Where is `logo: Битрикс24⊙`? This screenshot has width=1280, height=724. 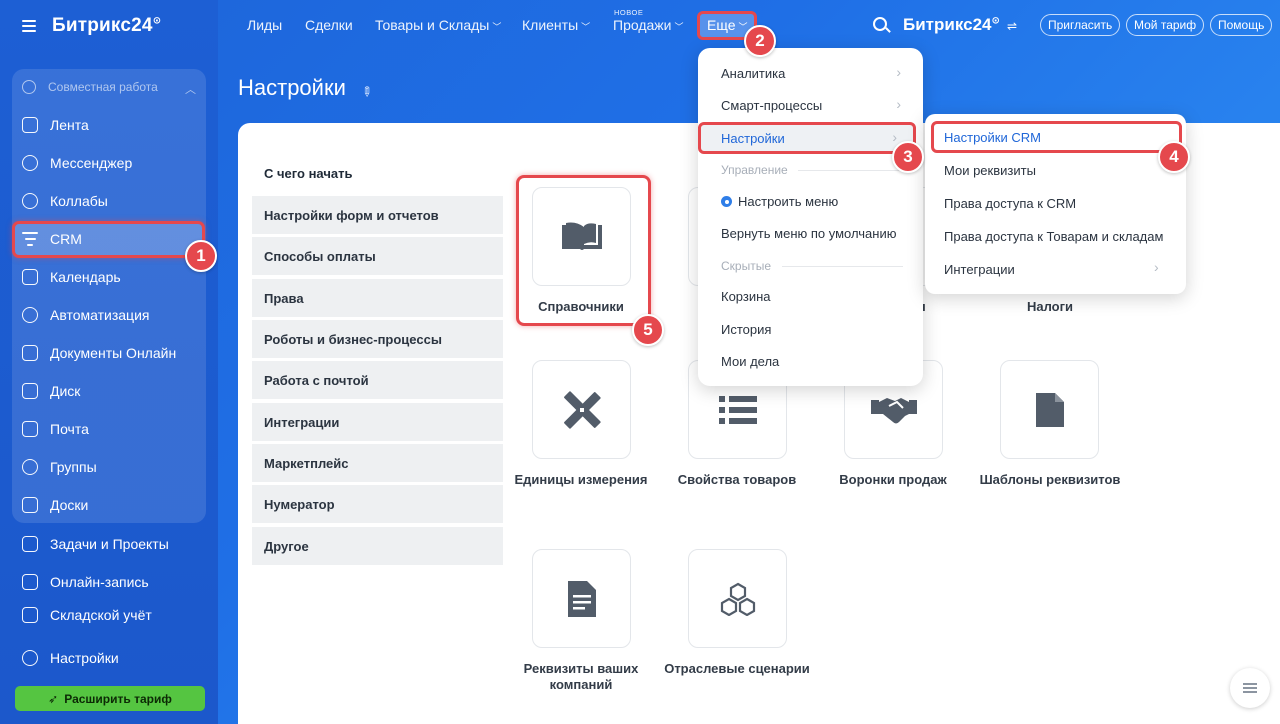 logo: Битрикс24⊙ is located at coordinates (106, 26).